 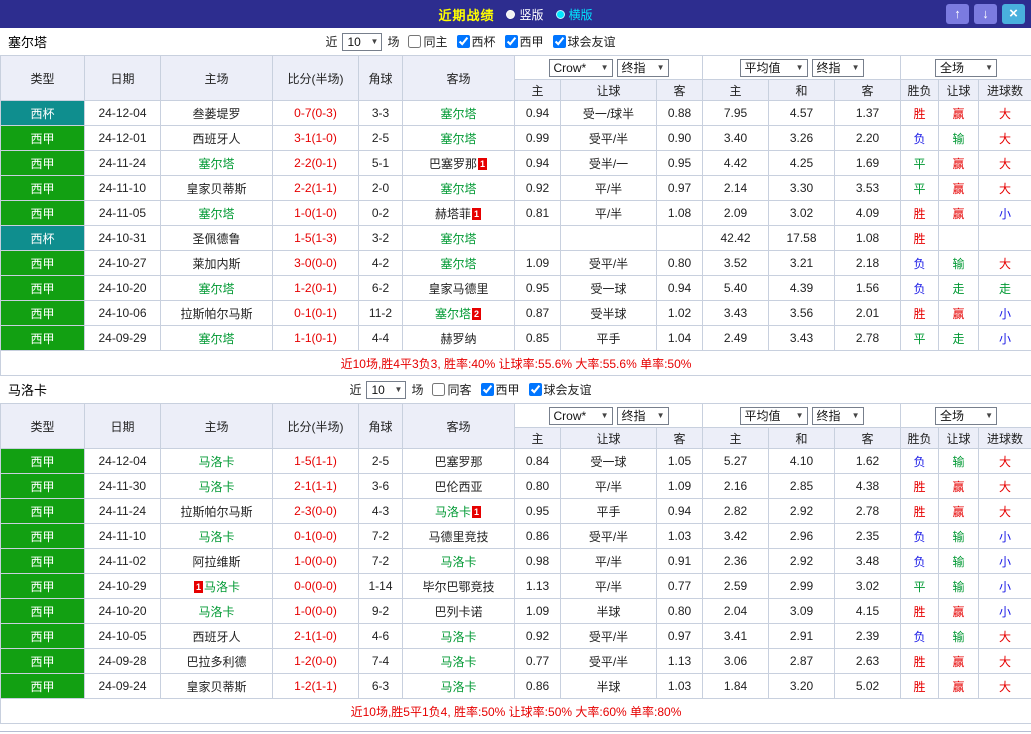 What do you see at coordinates (463, 41) in the screenshot?
I see `checkbox-input-copa-del-rey` at bounding box center [463, 41].